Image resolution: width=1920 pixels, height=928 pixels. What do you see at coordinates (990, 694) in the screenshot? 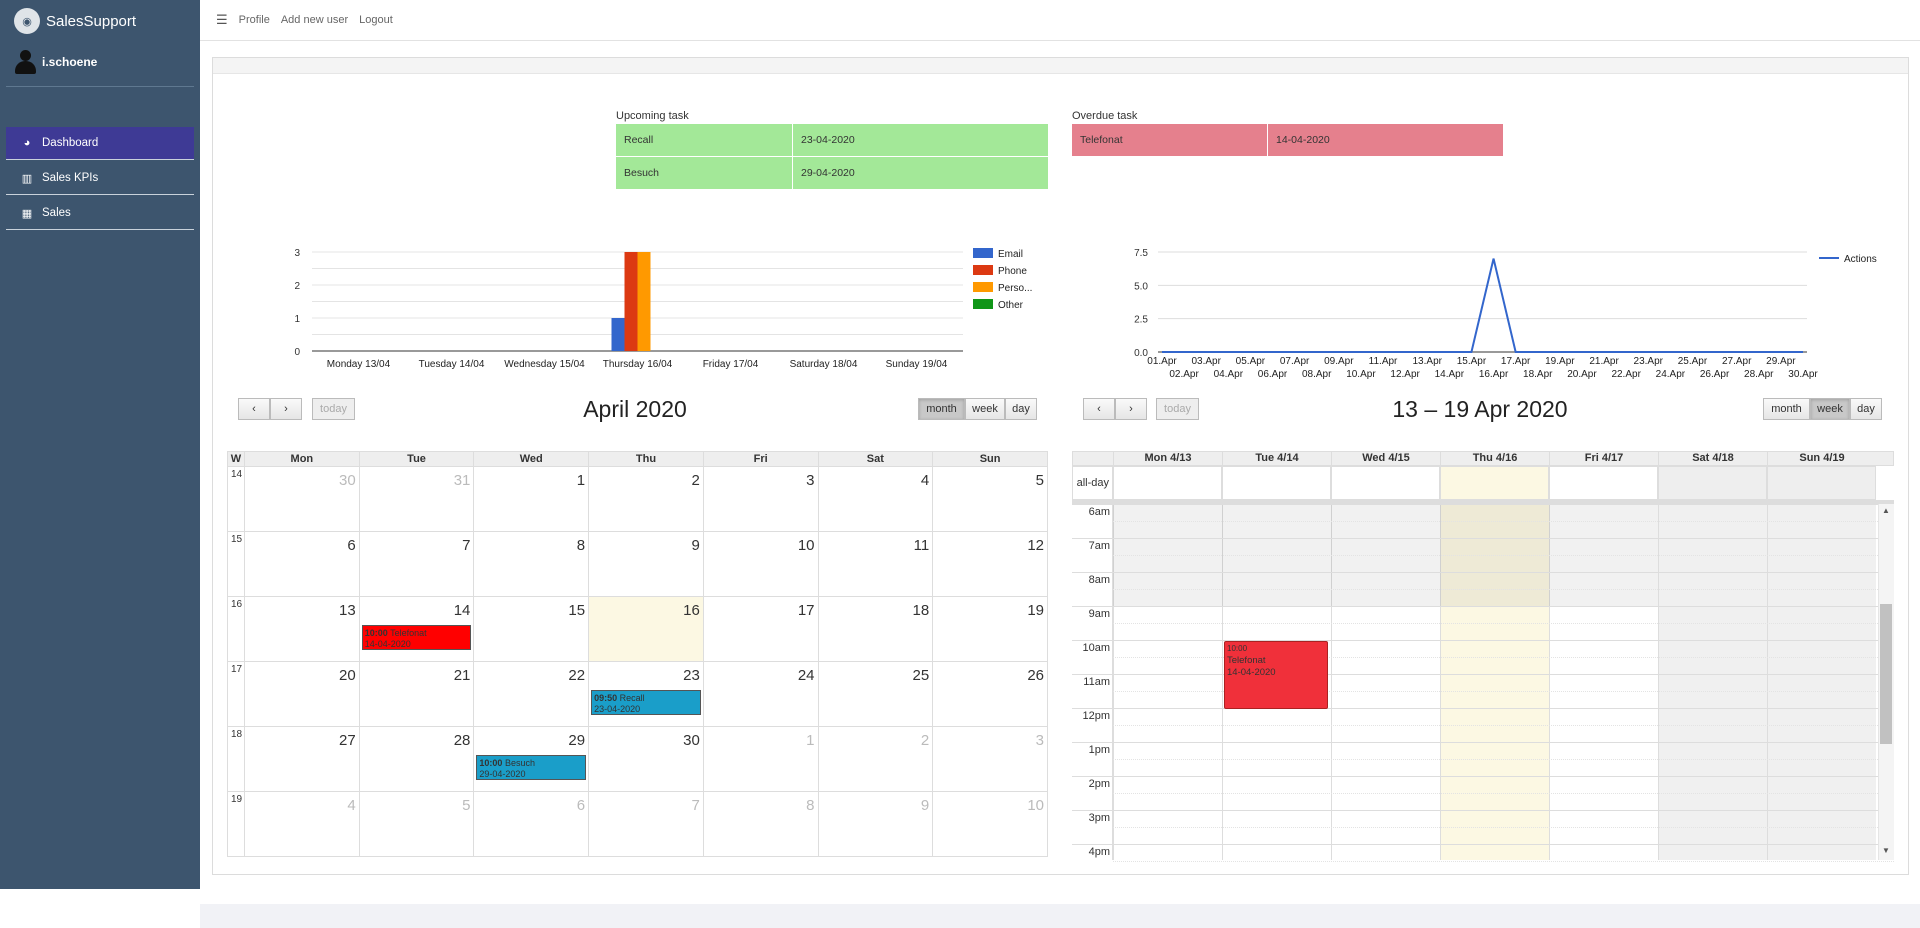
I see `calendar-day-cell: 26` at bounding box center [990, 694].